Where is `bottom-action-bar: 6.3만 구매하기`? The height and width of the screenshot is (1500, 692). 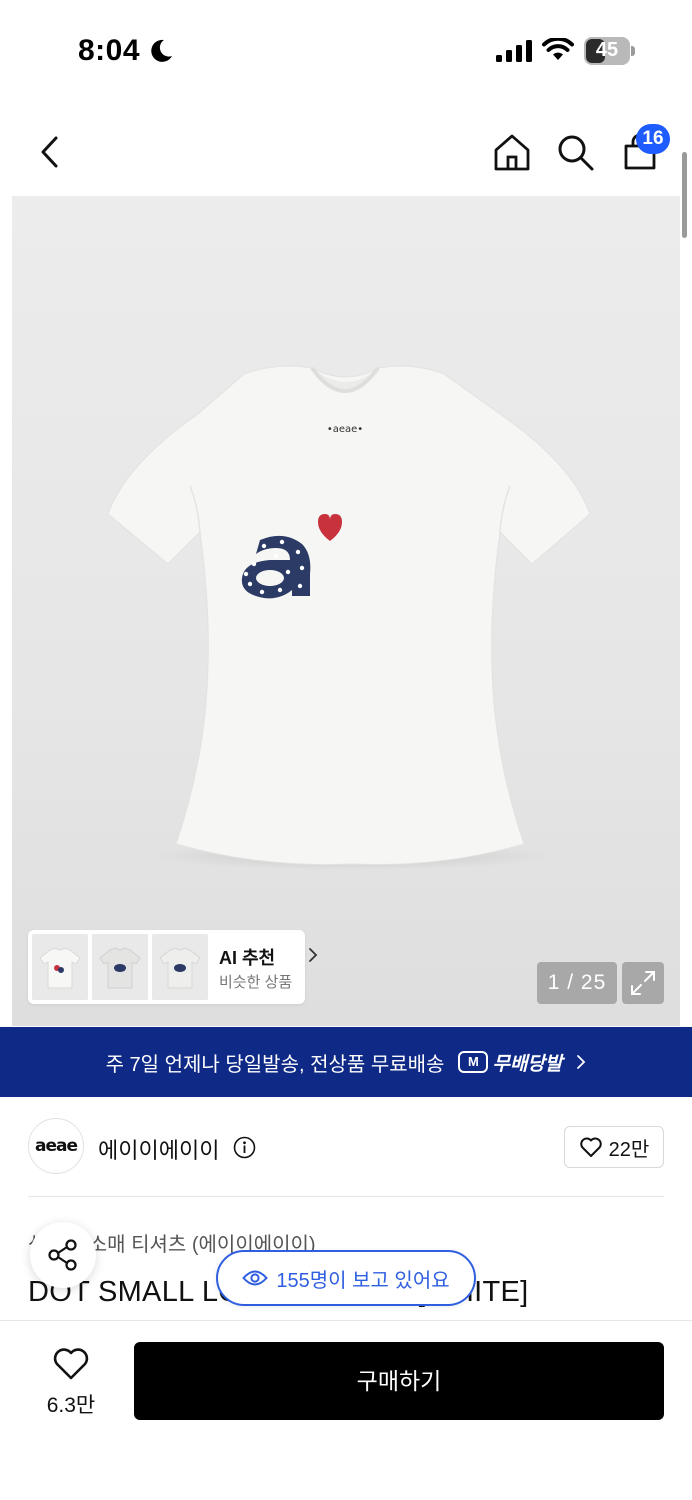
bottom-action-bar: 6.3만 구매하기 is located at coordinates (346, 1410).